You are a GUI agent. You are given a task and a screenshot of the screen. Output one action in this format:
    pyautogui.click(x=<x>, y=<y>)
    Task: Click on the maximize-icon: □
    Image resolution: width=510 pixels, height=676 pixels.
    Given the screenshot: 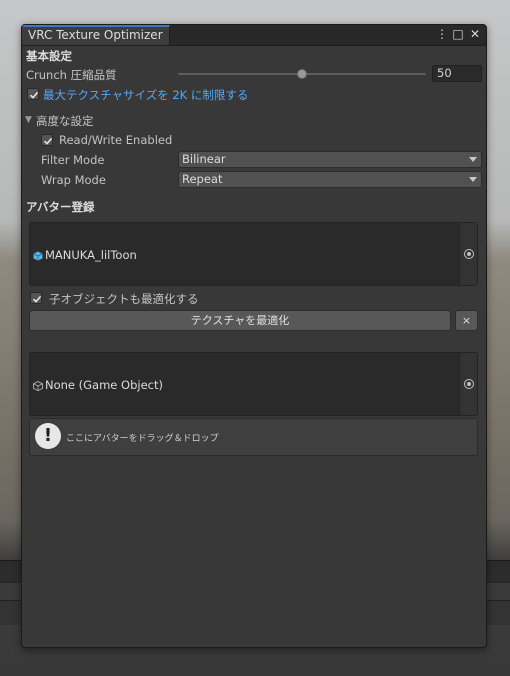 What is the action you would take?
    pyautogui.click(x=458, y=34)
    